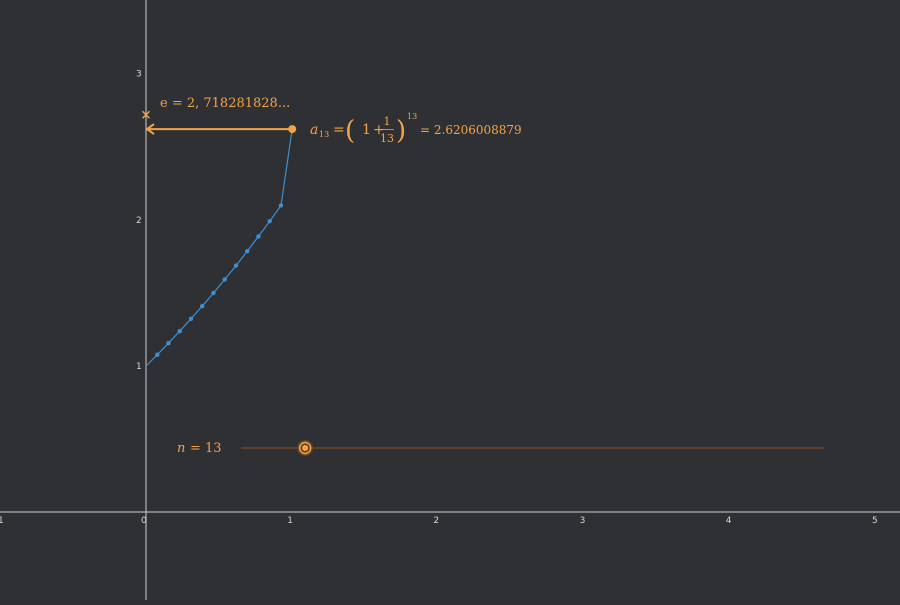  I want to click on y-tick-label: 1, so click(139, 367).